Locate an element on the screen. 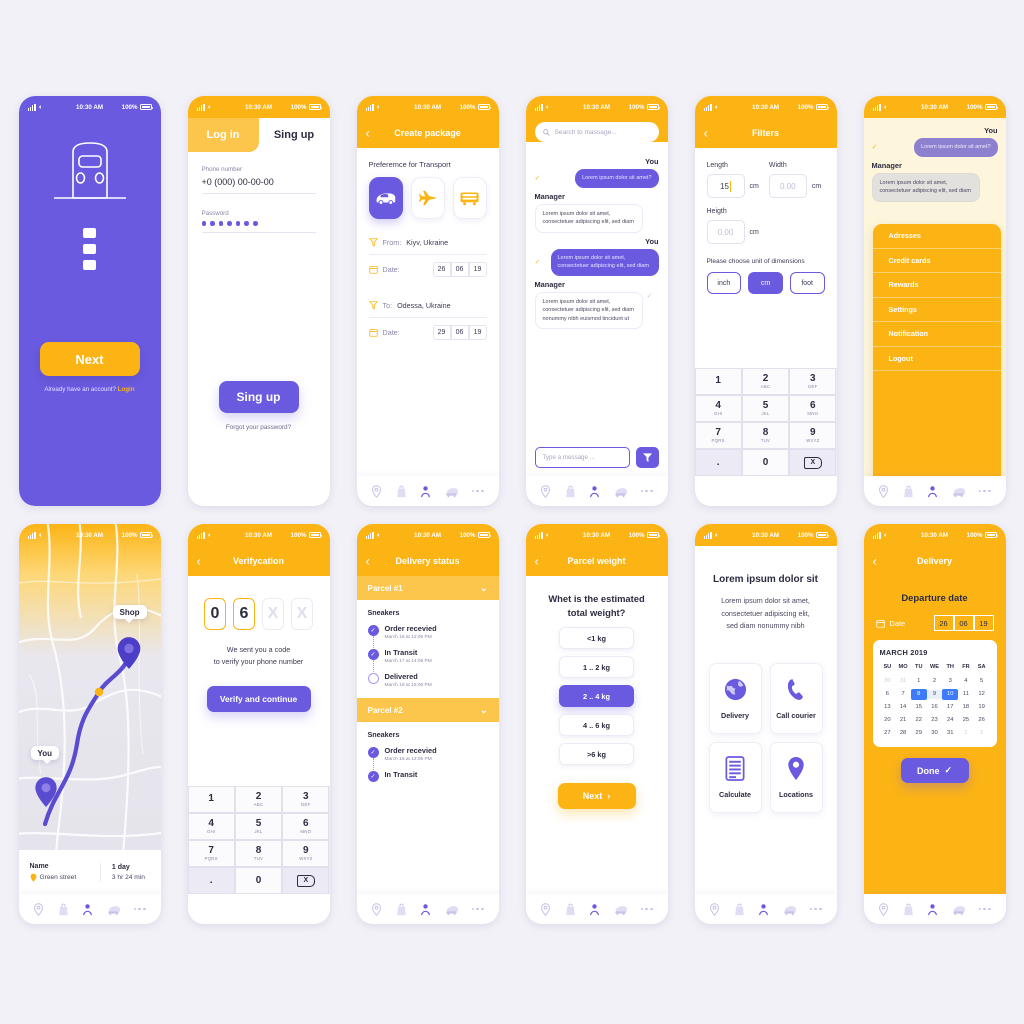 The width and height of the screenshot is (1024, 1024). calendar-day: 24 is located at coordinates (950, 720).